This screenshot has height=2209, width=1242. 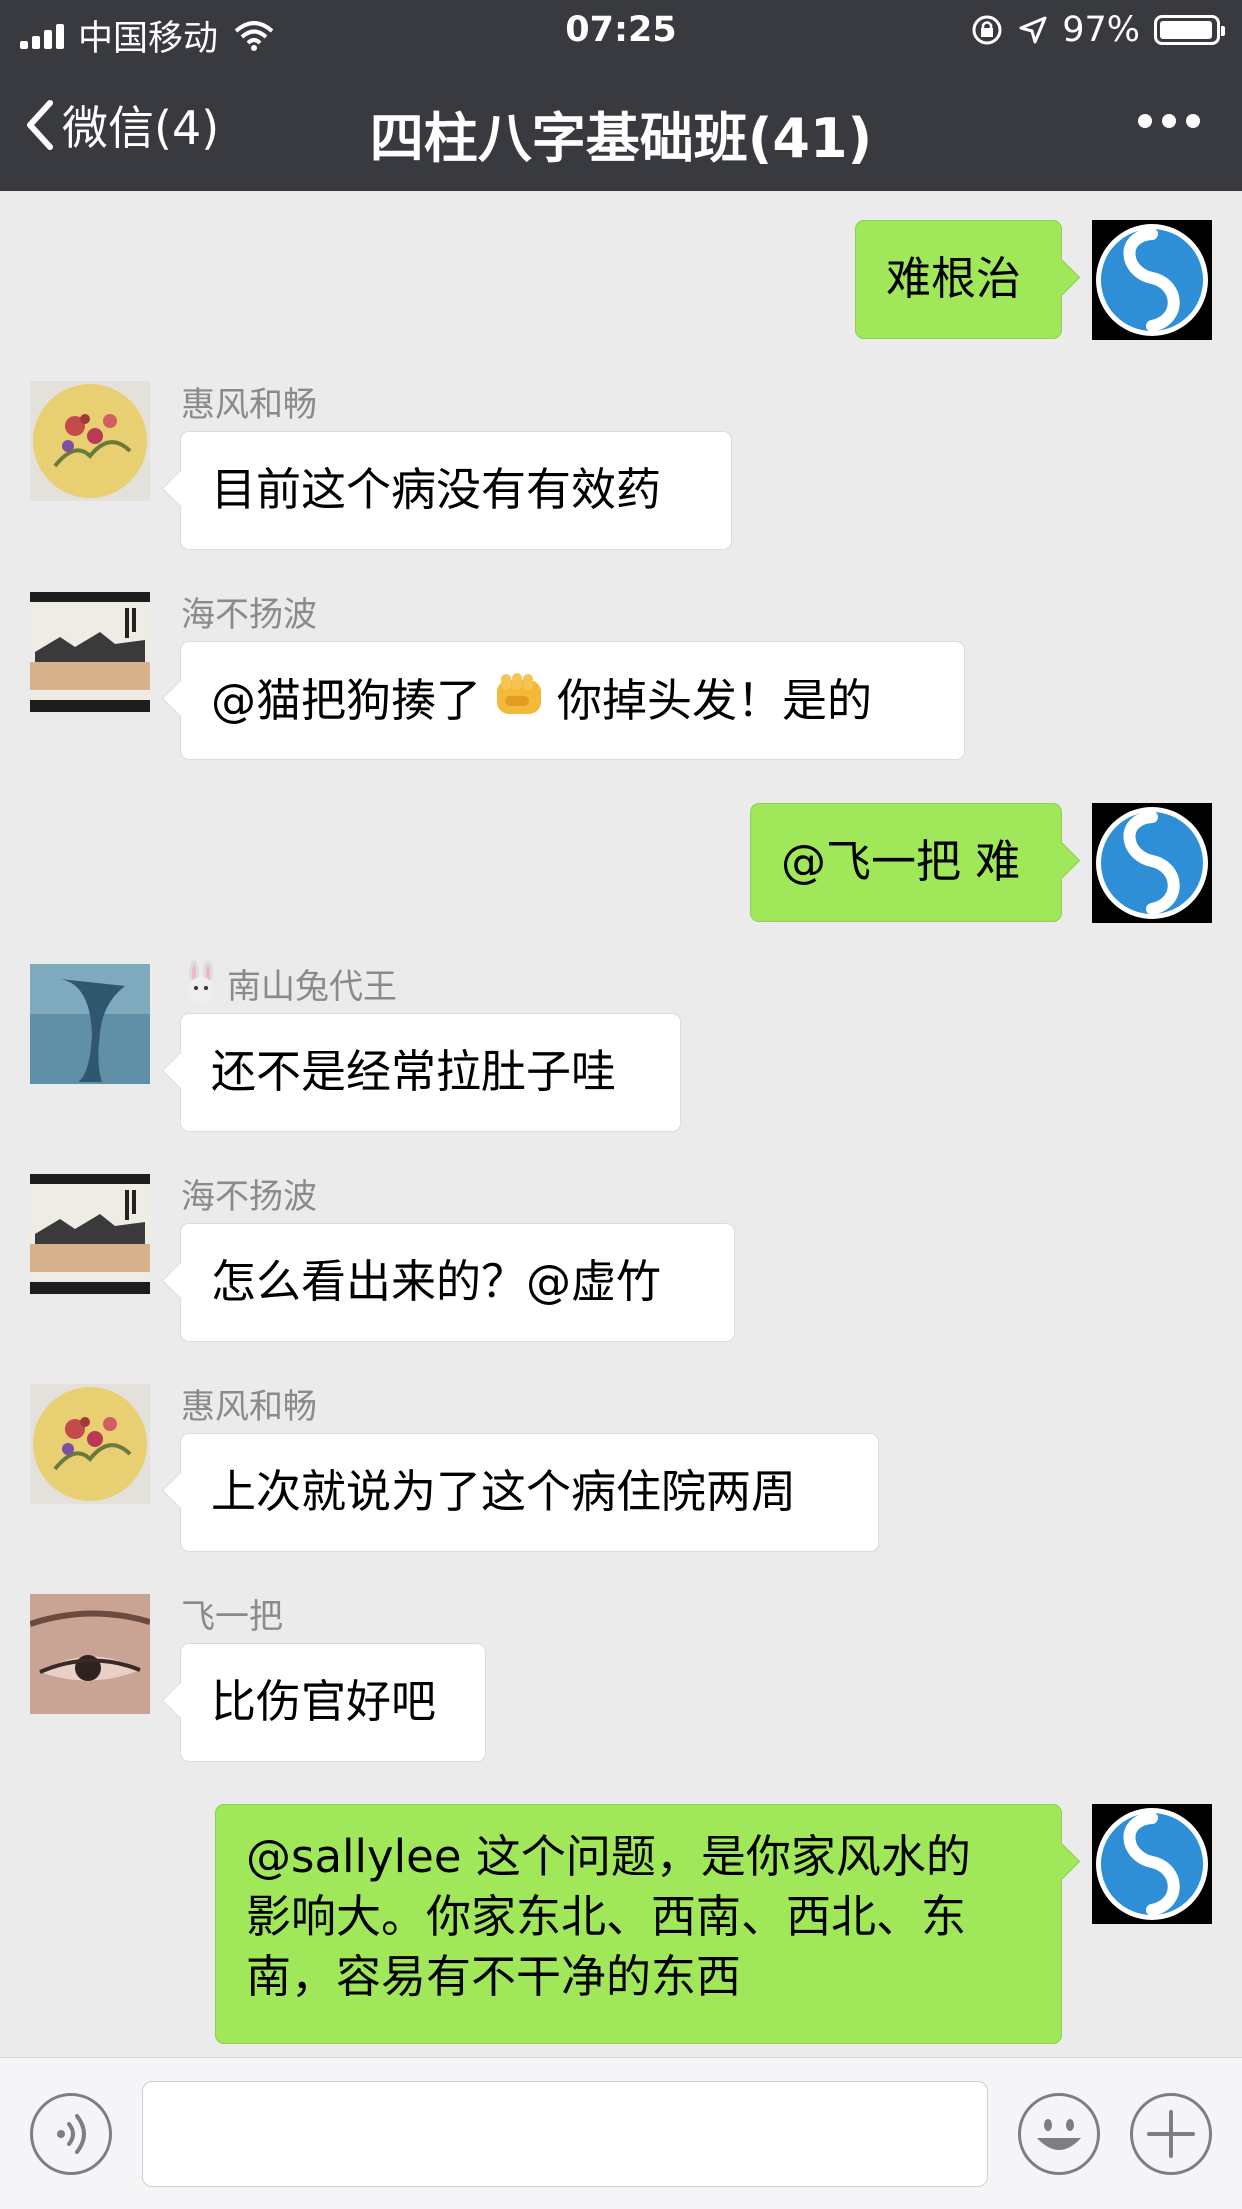 What do you see at coordinates (565, 2134) in the screenshot?
I see `message-input` at bounding box center [565, 2134].